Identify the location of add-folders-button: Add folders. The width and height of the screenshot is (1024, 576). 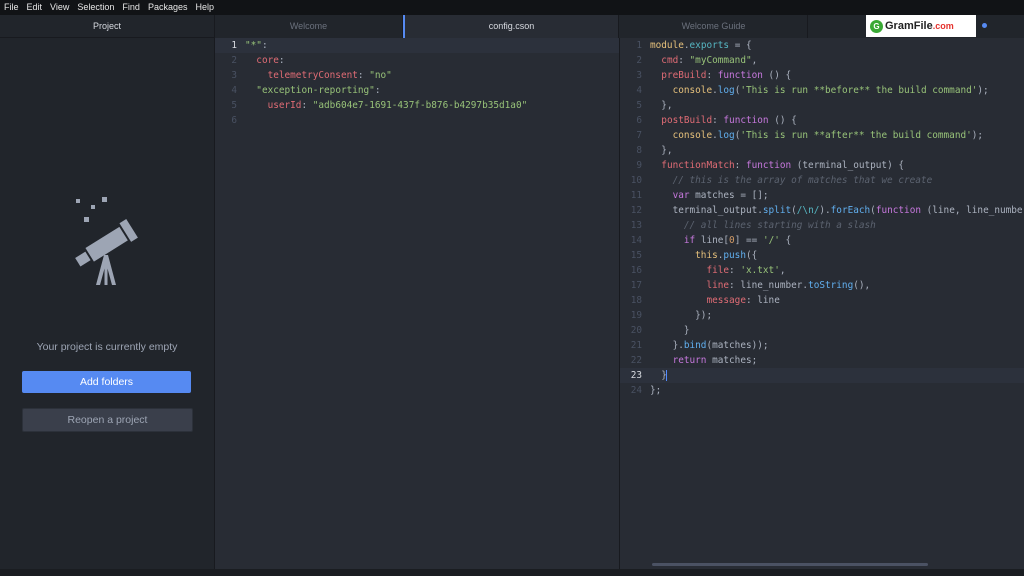
(106, 382).